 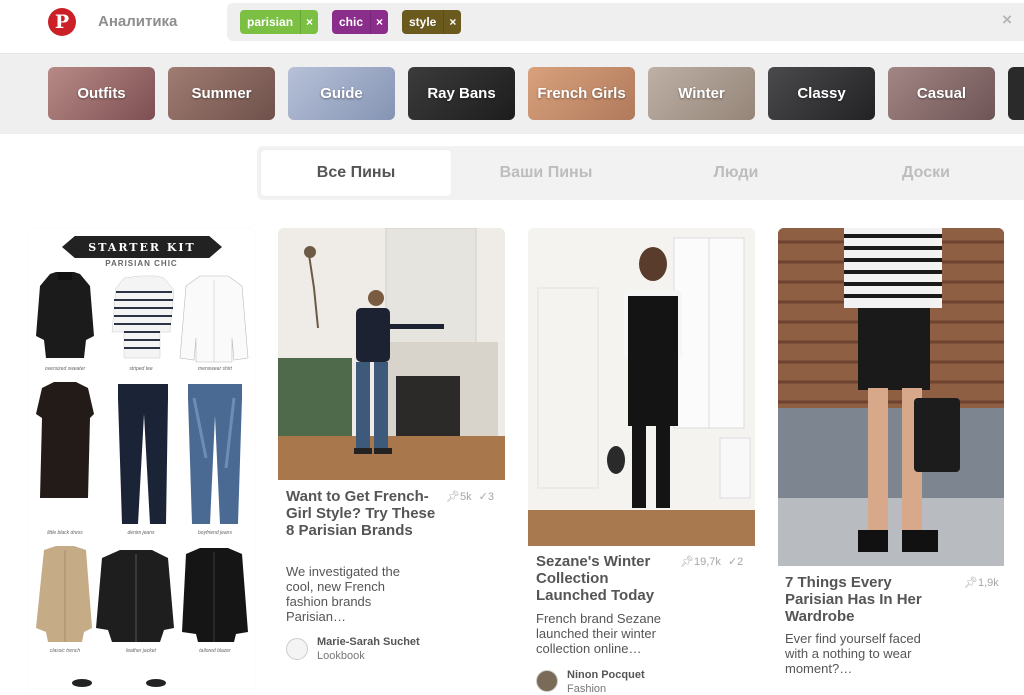 I want to click on kit-clothes-illustration, so click(x=142, y=479).